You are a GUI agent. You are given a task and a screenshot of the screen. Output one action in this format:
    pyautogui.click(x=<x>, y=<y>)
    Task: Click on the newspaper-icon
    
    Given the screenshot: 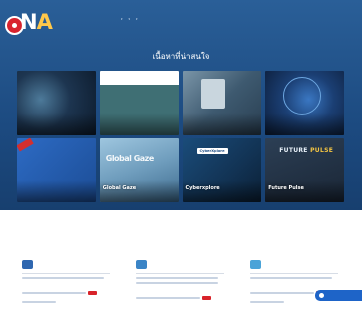 What is the action you would take?
    pyautogui.click(x=141, y=264)
    